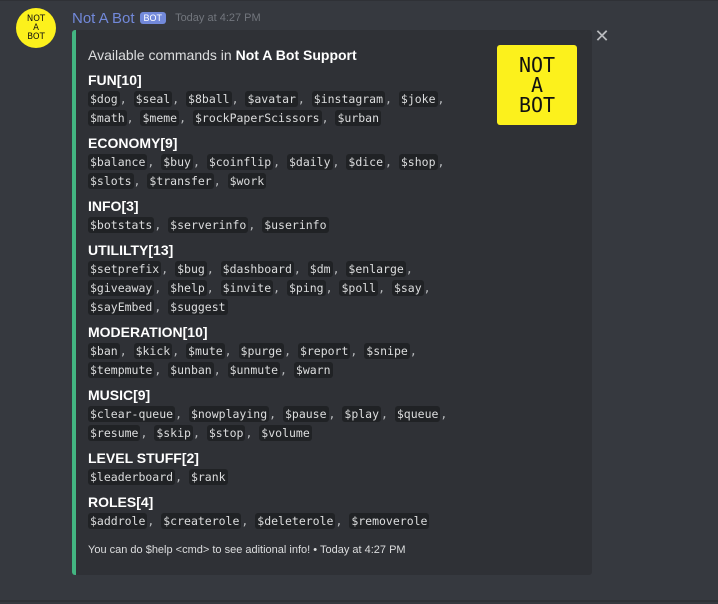  I want to click on footer-timestamp: Today at 4:27 PM, so click(362, 550).